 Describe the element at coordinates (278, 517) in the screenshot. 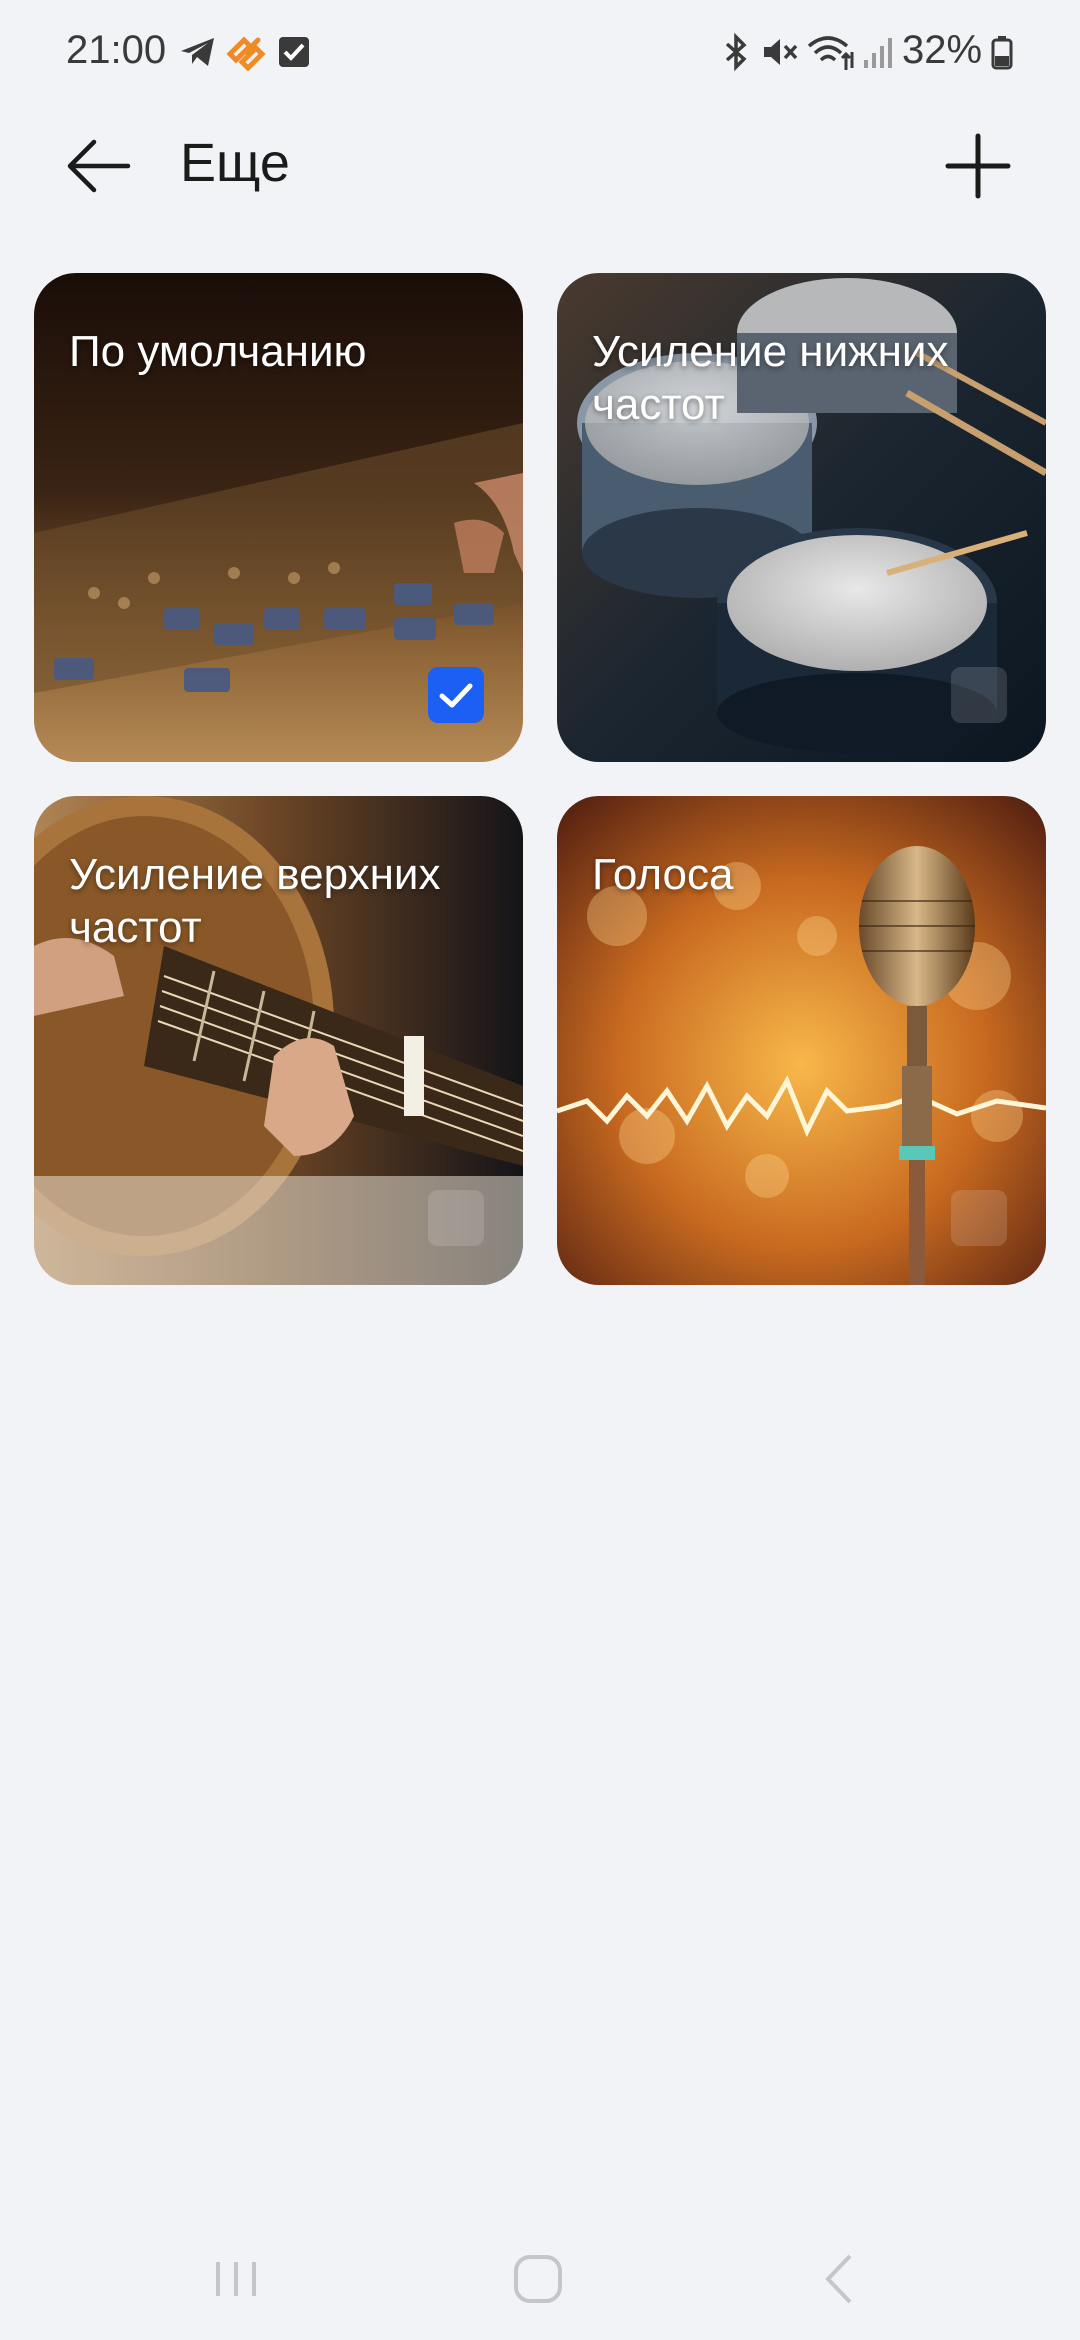

I see `preset-card-default: По умолчанию` at that location.